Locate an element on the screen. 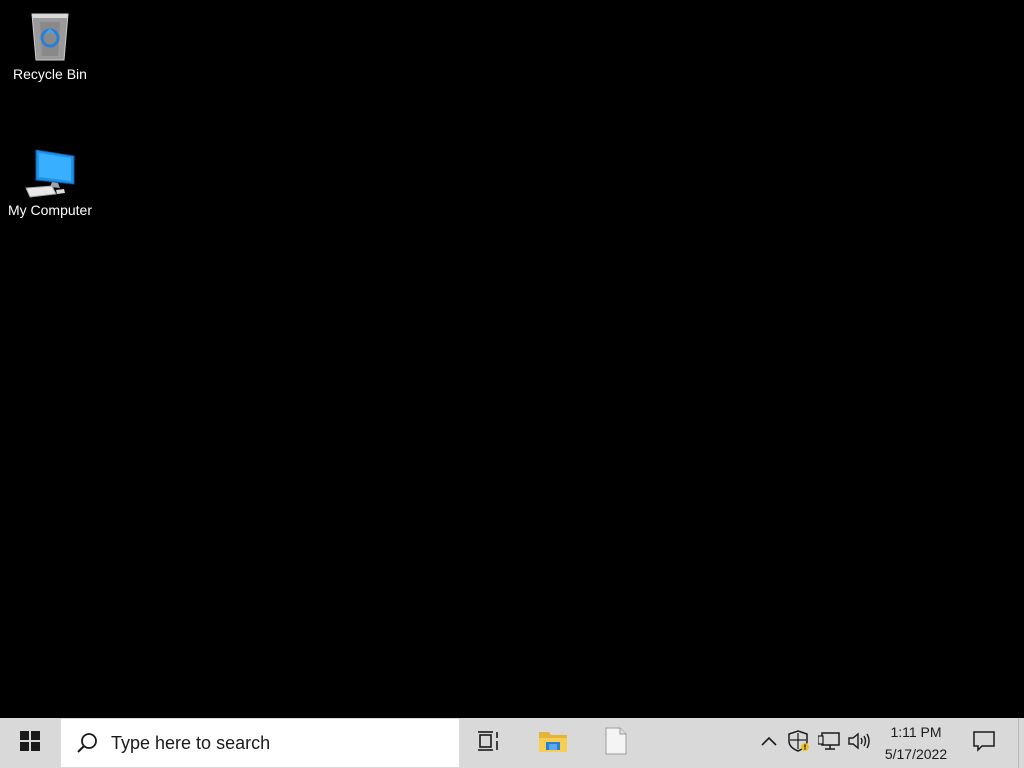 The image size is (1024, 768). file-explorer-button is located at coordinates (553, 743).